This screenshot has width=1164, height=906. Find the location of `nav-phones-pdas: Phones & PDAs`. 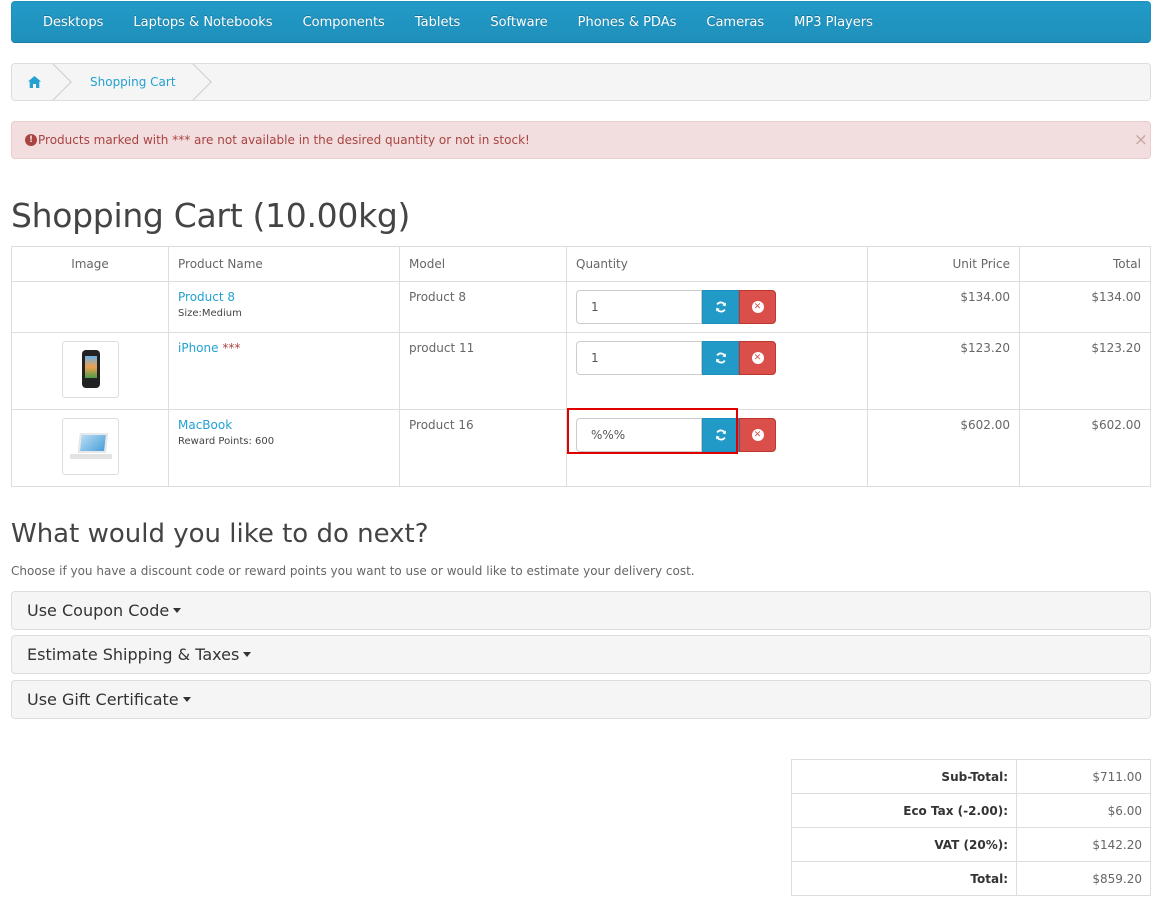

nav-phones-pdas: Phones & PDAs is located at coordinates (627, 22).